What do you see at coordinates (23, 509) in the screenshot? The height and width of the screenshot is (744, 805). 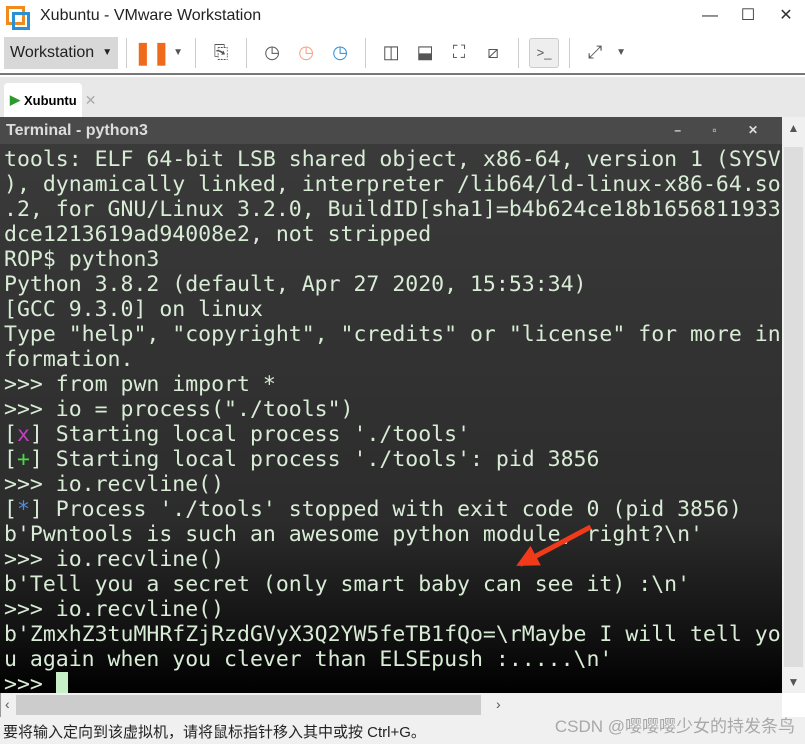 I see `status-marker-star: *` at bounding box center [23, 509].